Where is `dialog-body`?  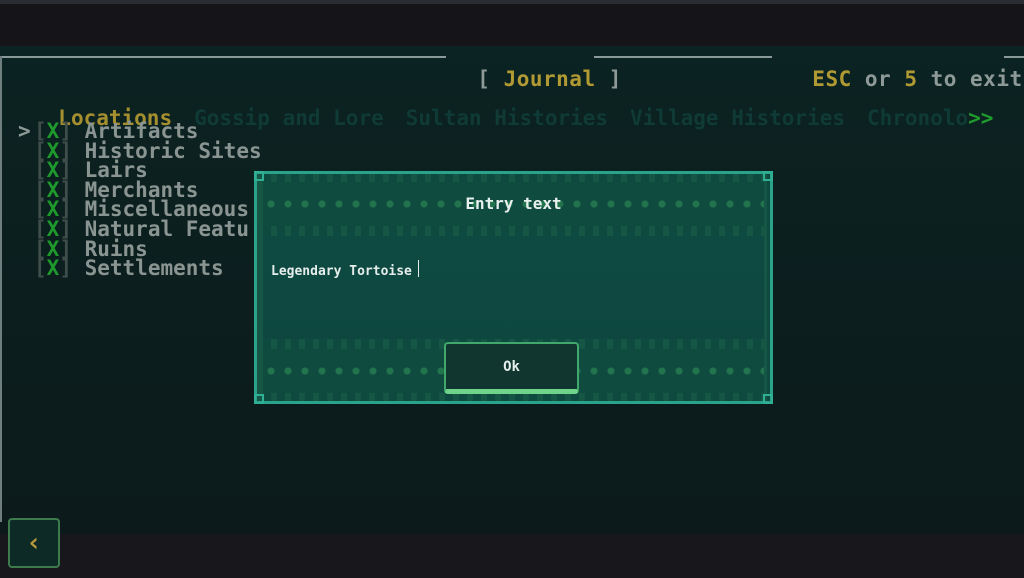 dialog-body is located at coordinates (513, 287).